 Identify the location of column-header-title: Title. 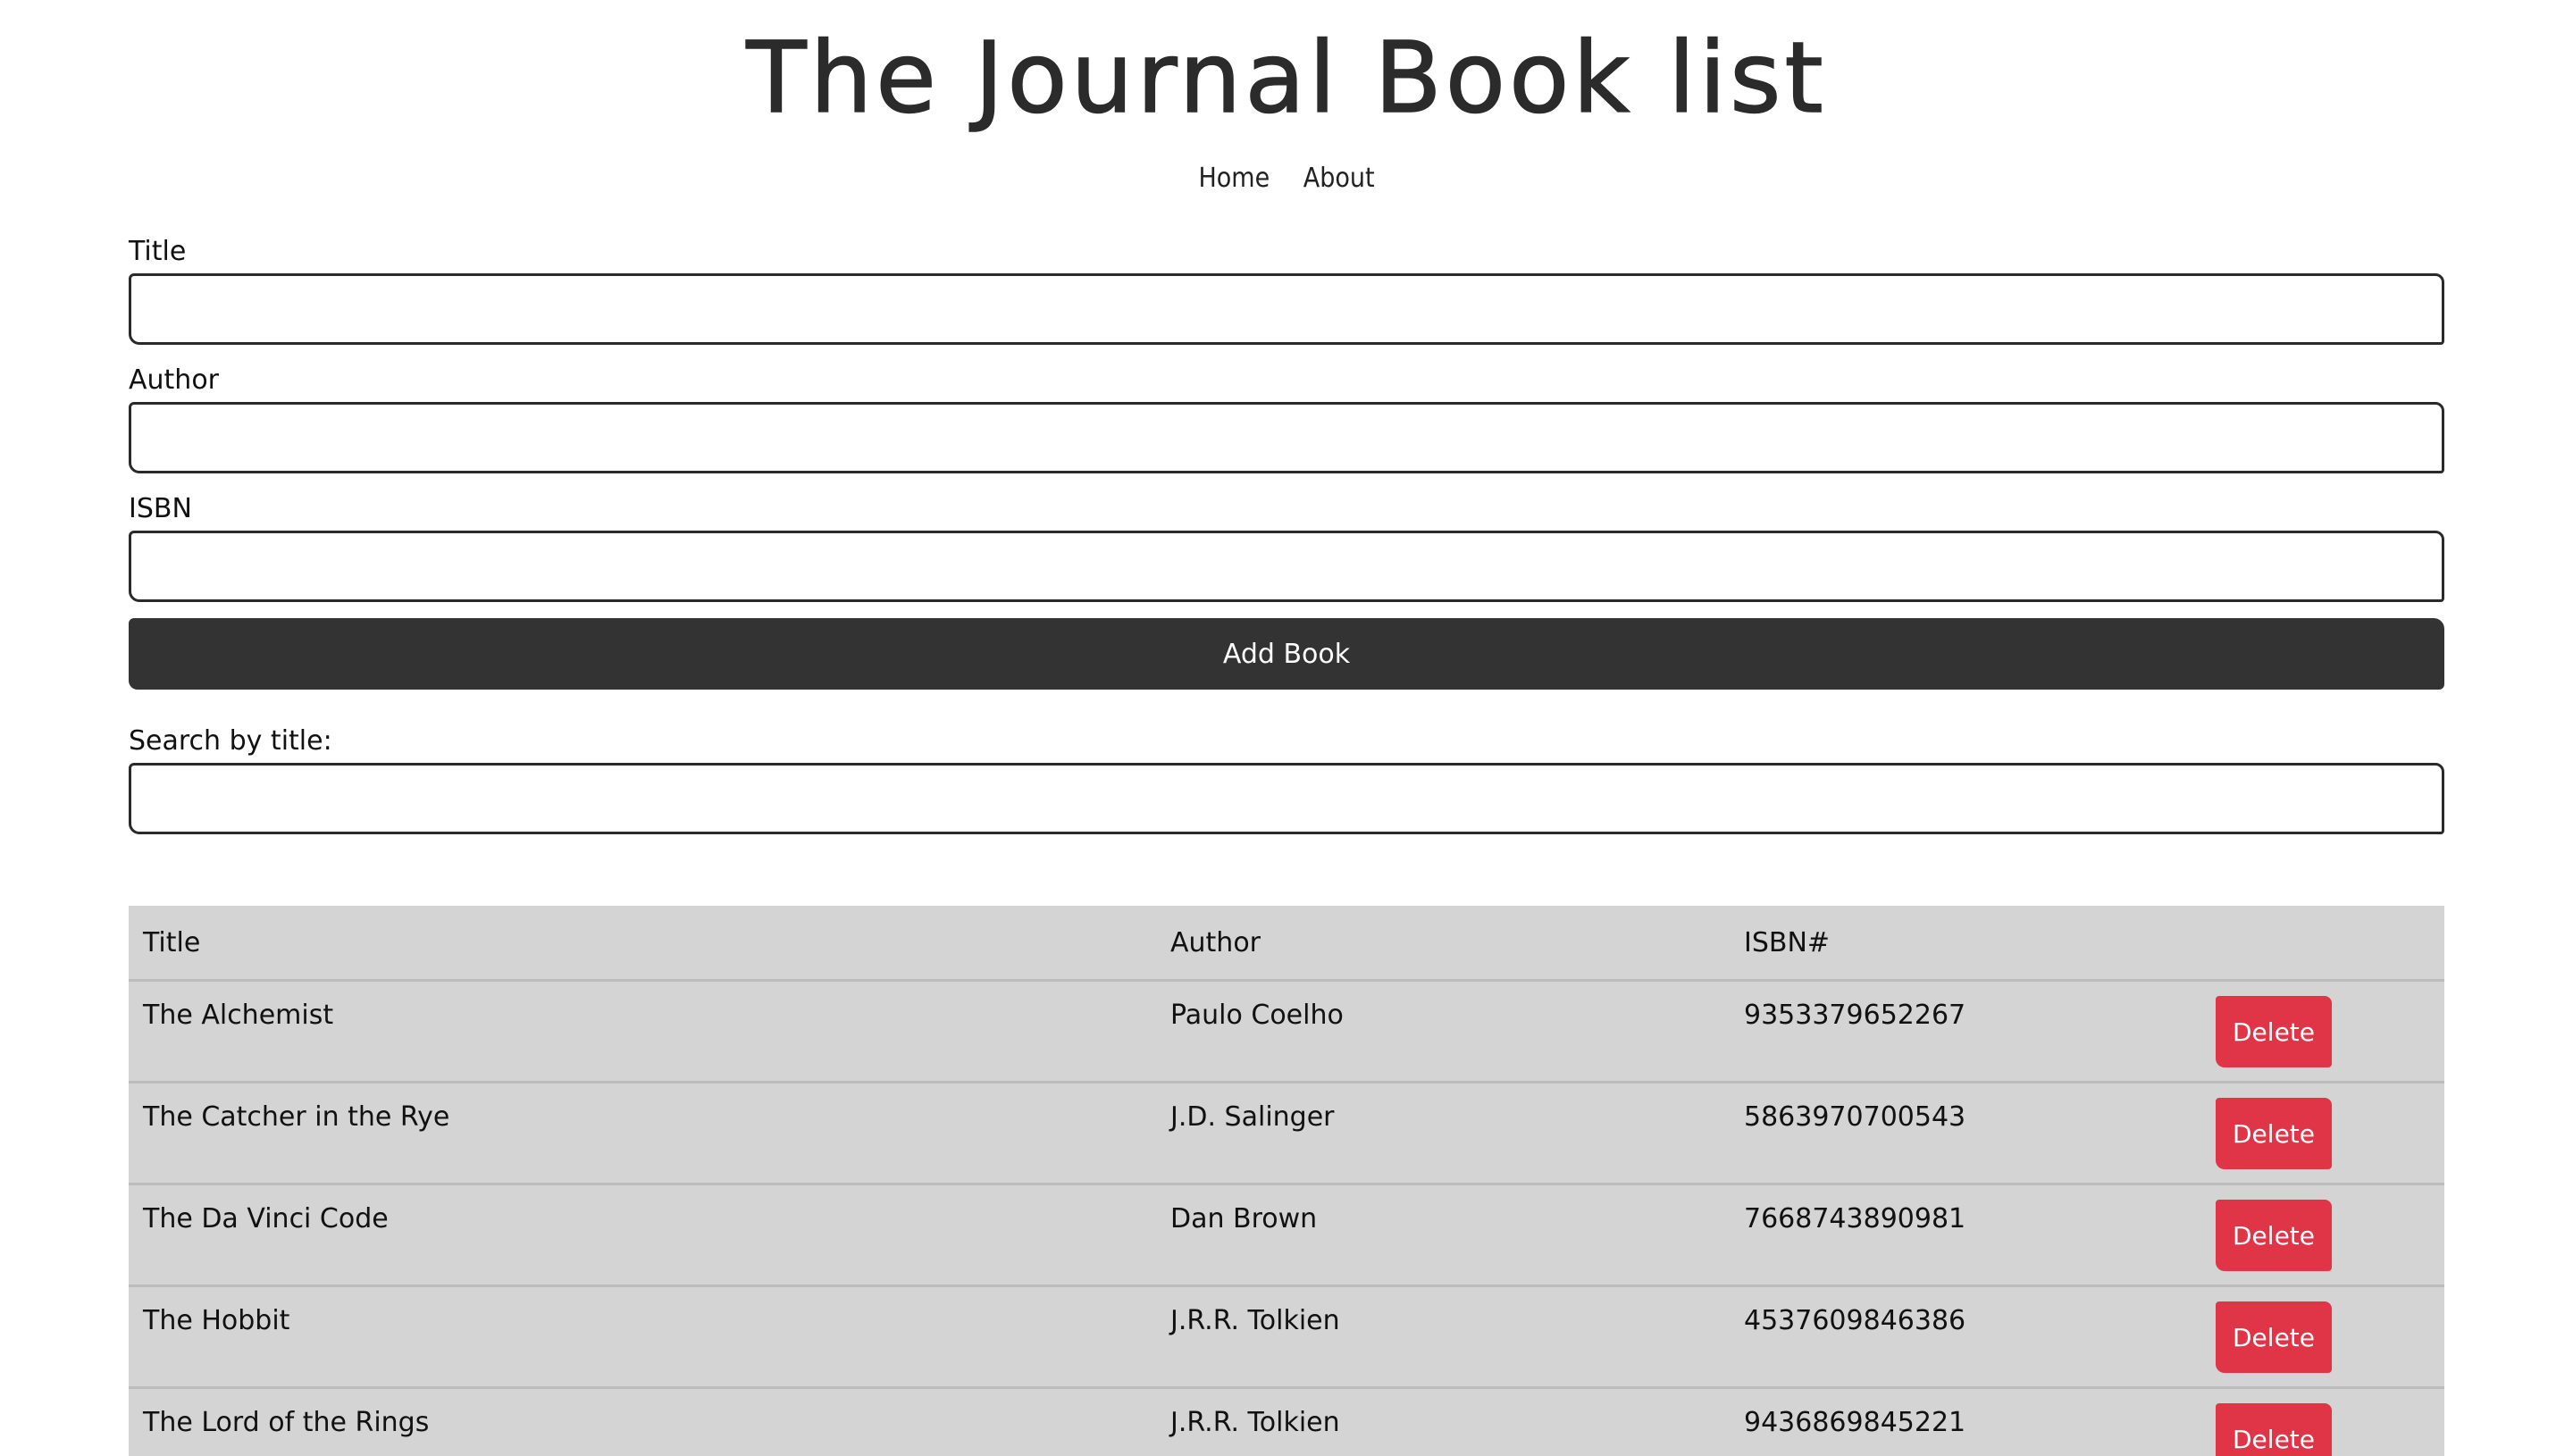
(642, 944).